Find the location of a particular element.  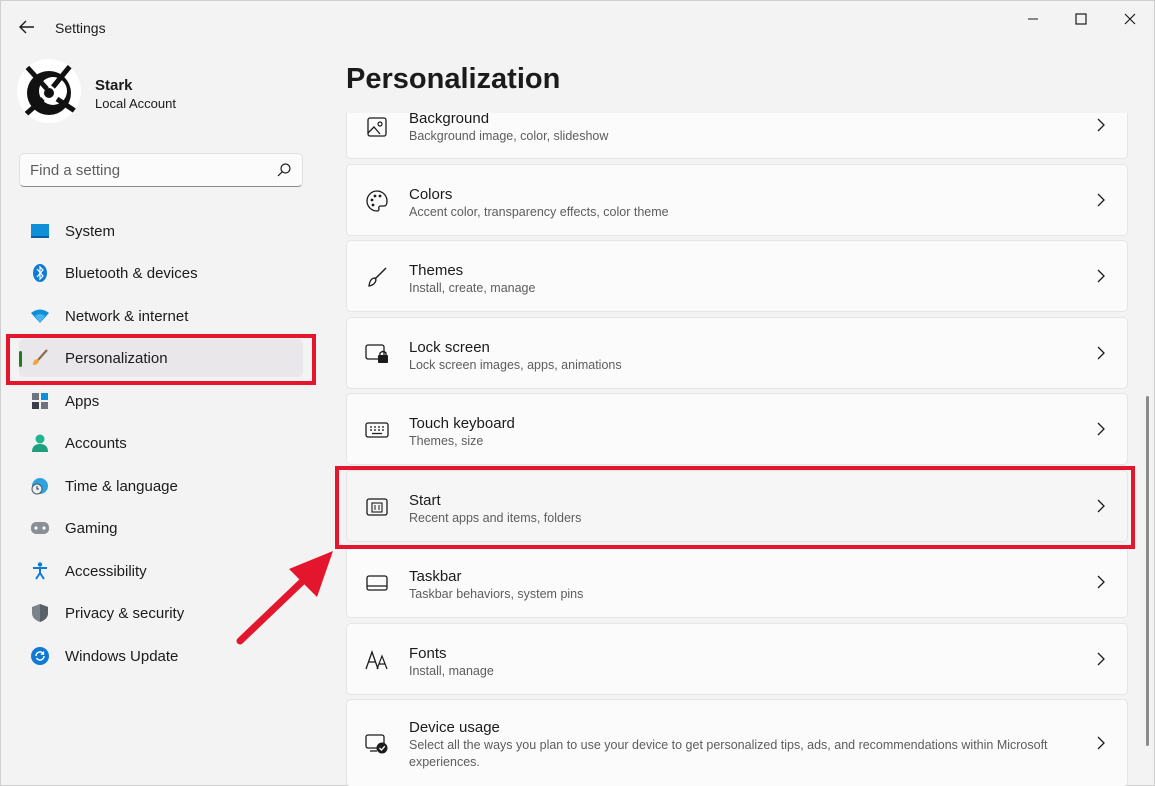

sidebar-item-accounts: Accounts is located at coordinates (161, 443).